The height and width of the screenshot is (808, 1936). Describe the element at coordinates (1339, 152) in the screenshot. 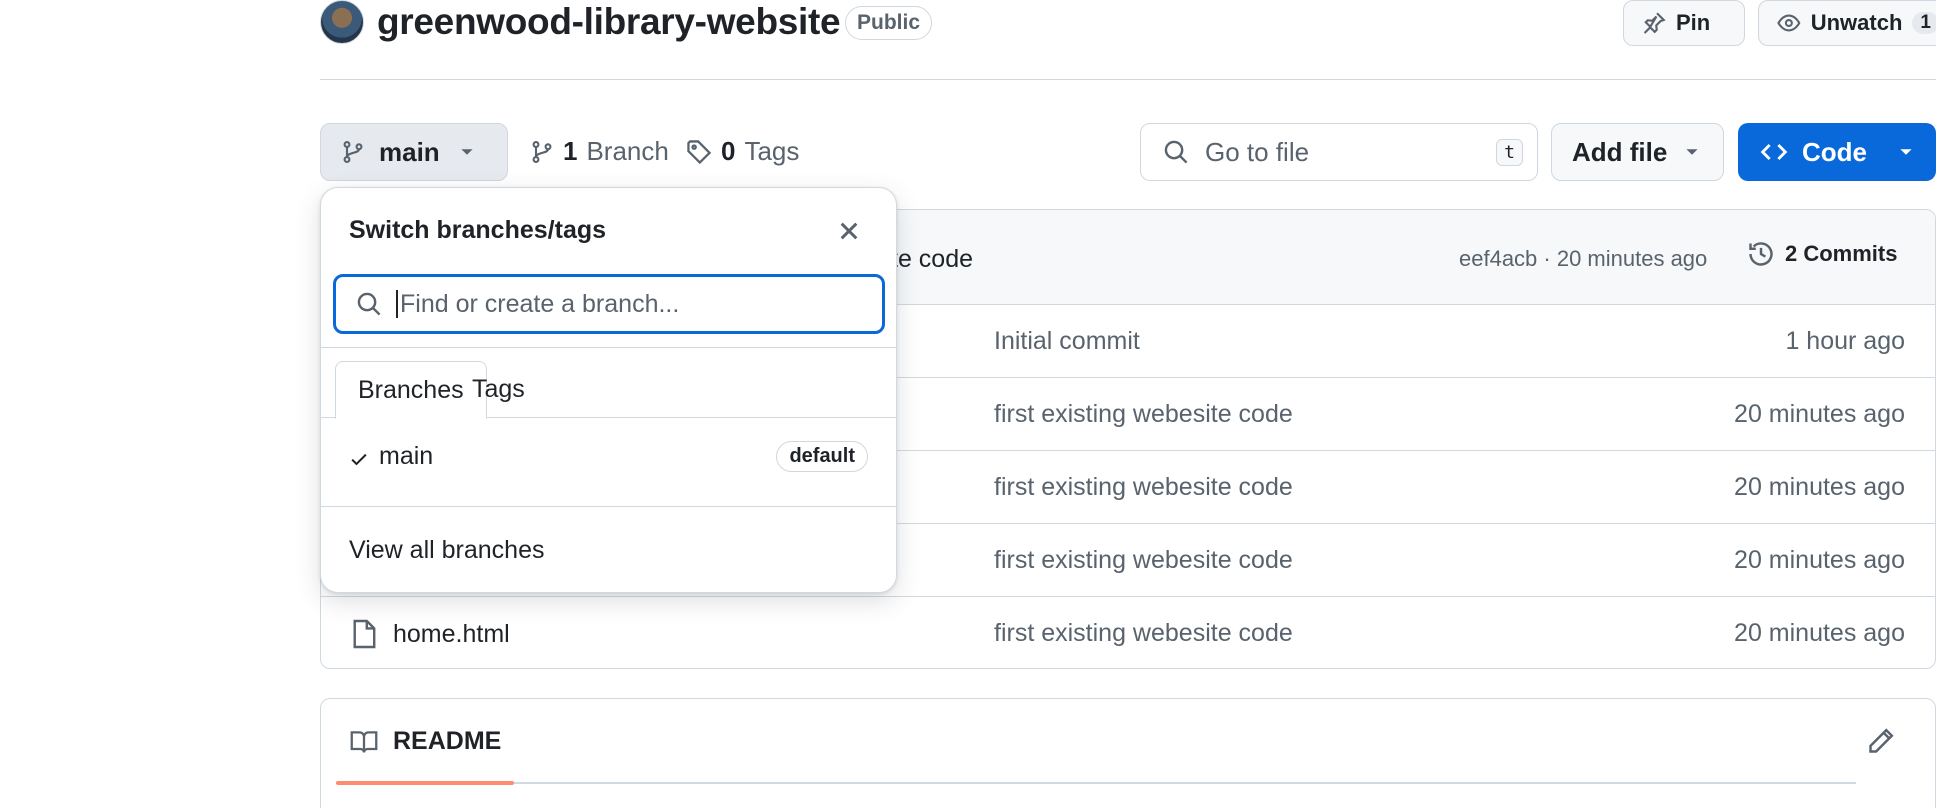

I see `go-to-file-input: Go to file t` at that location.